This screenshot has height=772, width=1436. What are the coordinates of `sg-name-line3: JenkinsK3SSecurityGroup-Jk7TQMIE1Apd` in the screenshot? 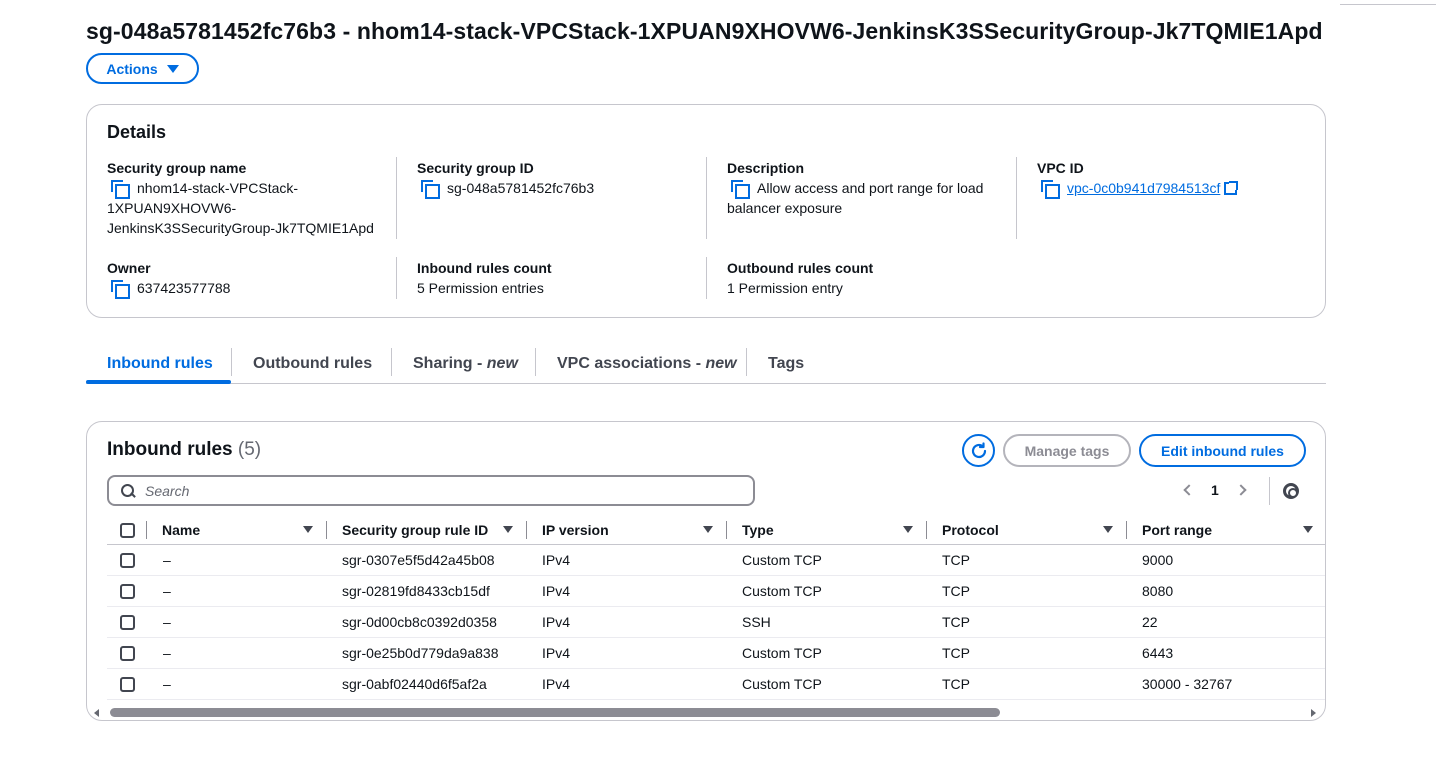 It's located at (240, 228).